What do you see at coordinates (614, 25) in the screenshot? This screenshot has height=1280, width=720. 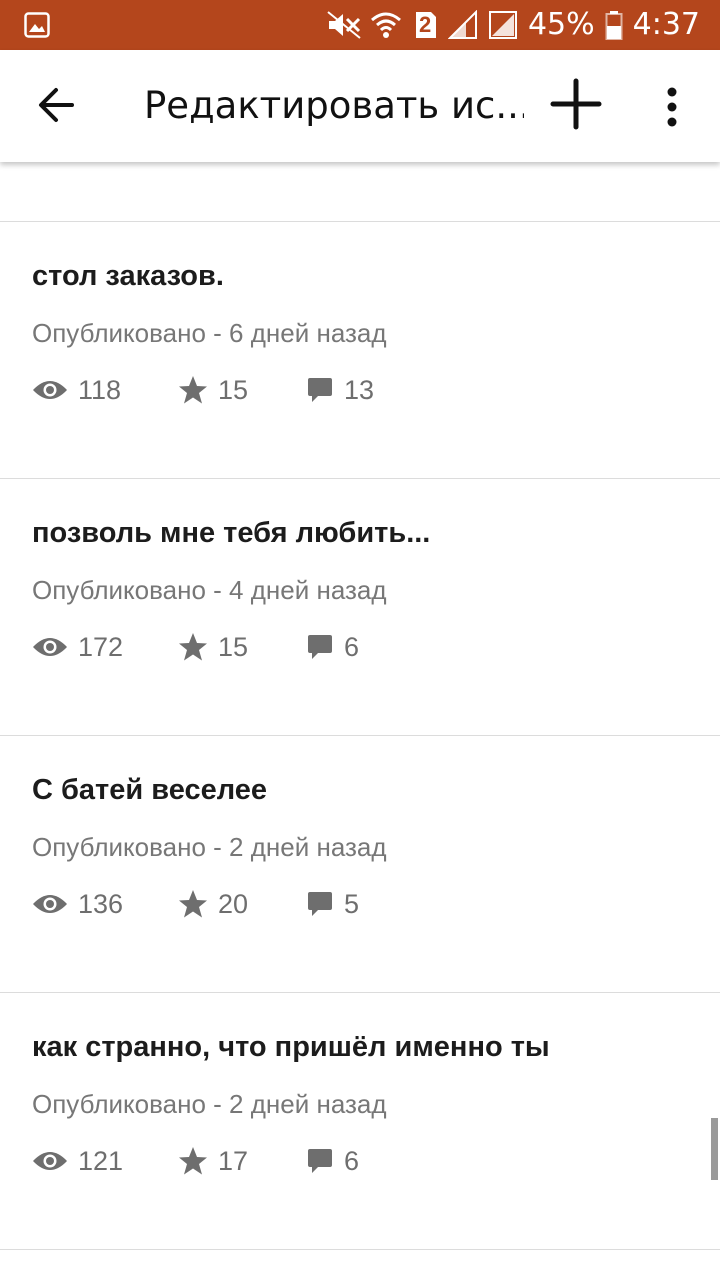 I see `battery-icon` at bounding box center [614, 25].